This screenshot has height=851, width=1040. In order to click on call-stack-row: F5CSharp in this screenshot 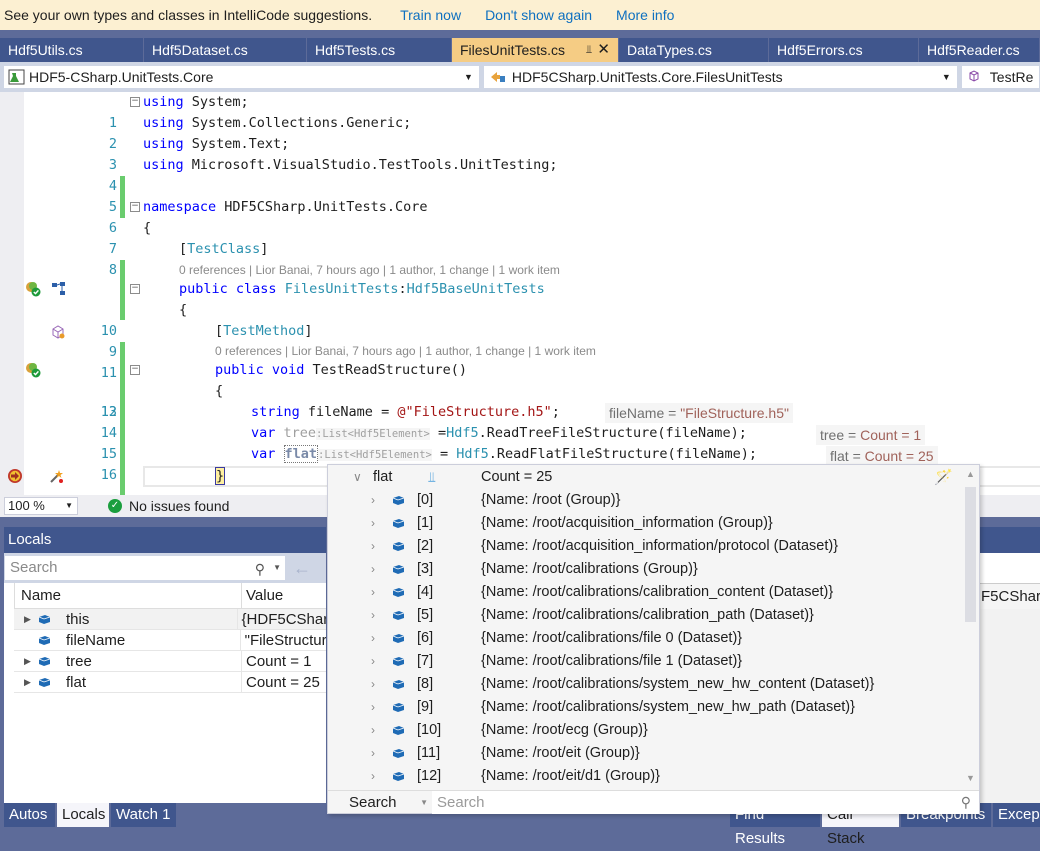, I will do `click(1010, 596)`.